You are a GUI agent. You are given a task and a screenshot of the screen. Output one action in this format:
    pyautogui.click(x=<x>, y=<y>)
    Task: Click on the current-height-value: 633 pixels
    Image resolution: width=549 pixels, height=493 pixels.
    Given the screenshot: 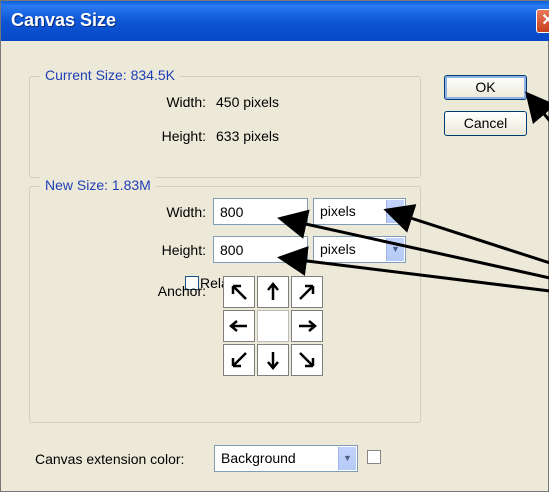 What is the action you would take?
    pyautogui.click(x=248, y=136)
    